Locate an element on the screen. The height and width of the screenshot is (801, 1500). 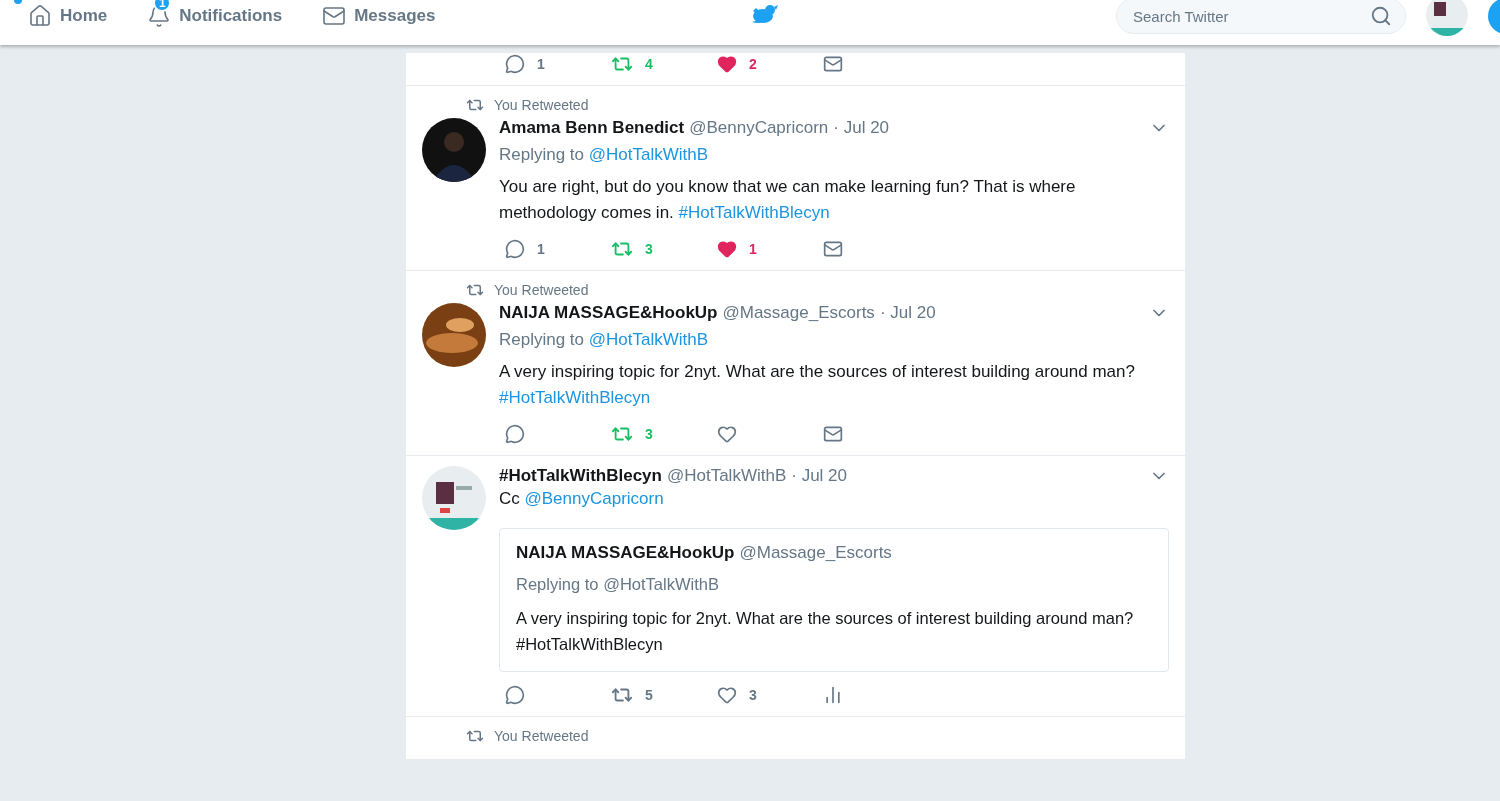
display-name: Amama Benn Benedict is located at coordinates (592, 128).